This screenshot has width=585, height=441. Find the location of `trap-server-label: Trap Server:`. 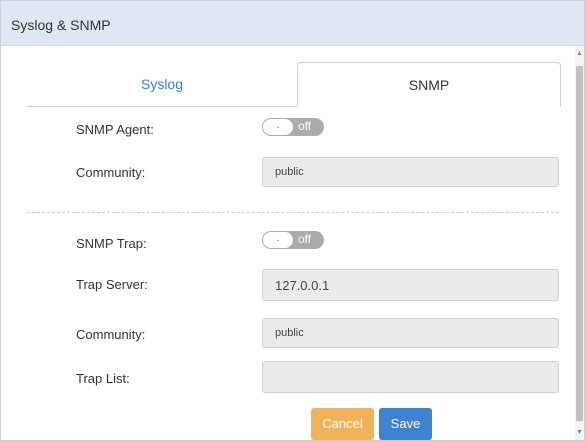

trap-server-label: Trap Server: is located at coordinates (112, 284).